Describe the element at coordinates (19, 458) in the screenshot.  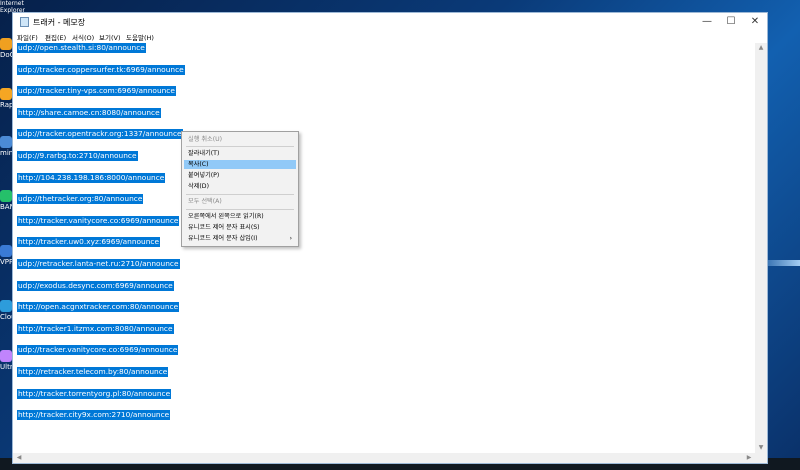
I see `scroll-left-icon: ◀` at that location.